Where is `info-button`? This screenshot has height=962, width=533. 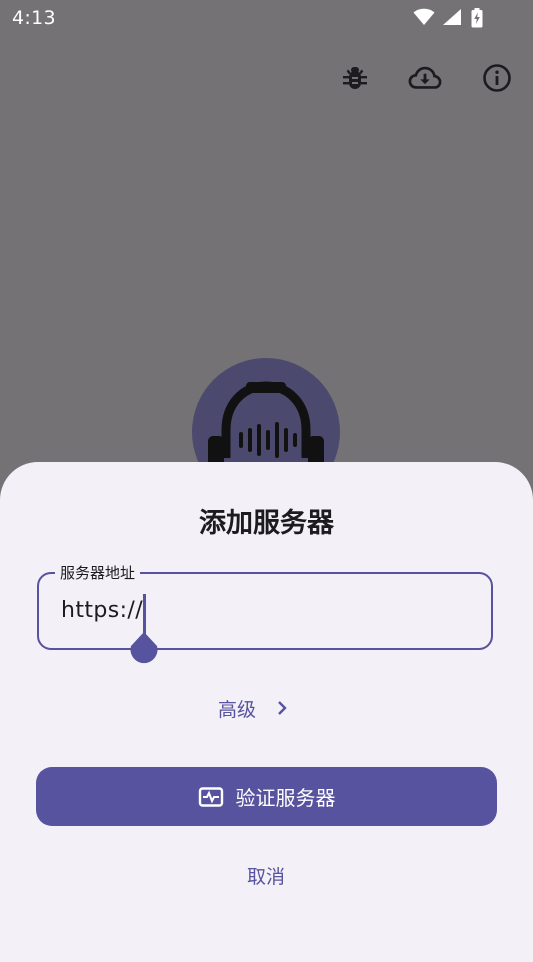 info-button is located at coordinates (497, 78).